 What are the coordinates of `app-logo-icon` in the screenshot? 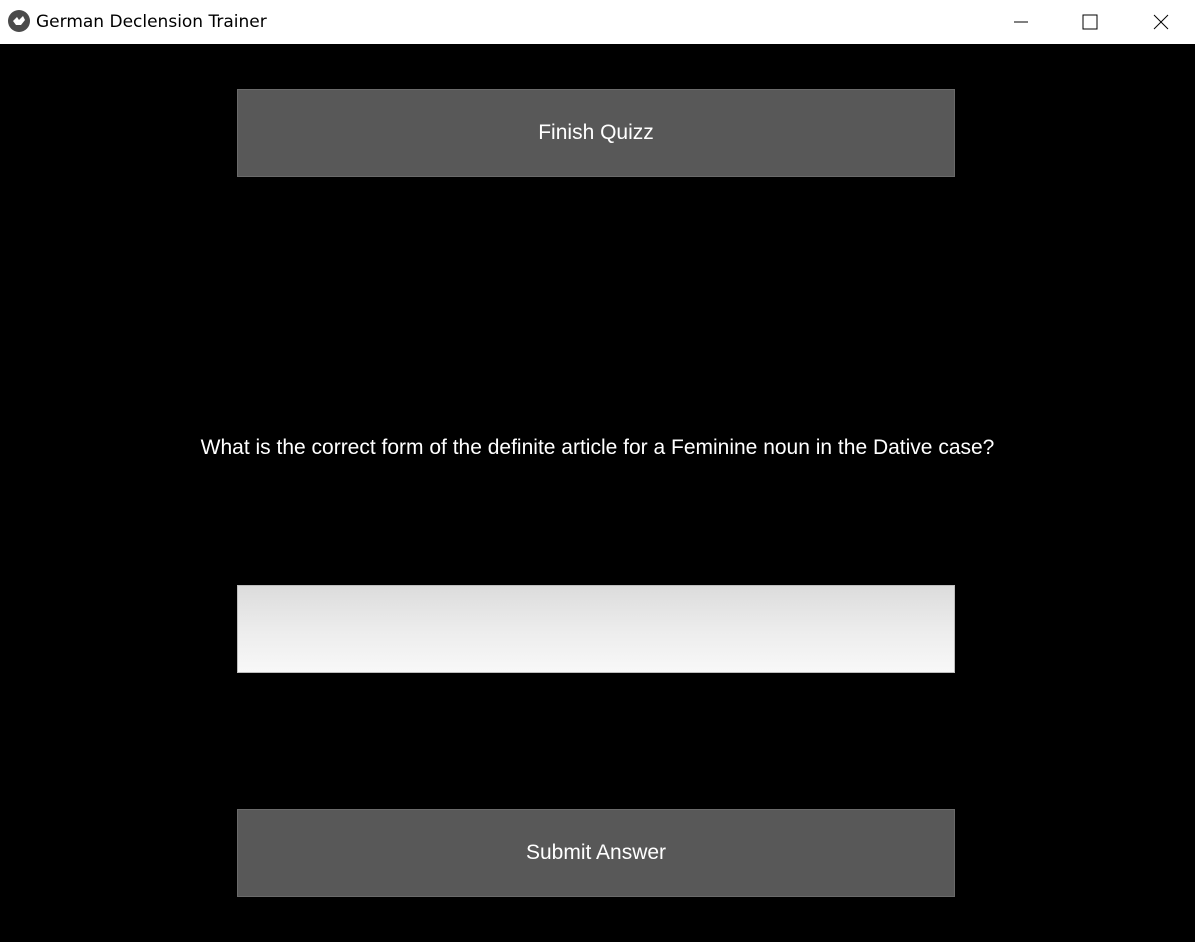 It's located at (19, 21).